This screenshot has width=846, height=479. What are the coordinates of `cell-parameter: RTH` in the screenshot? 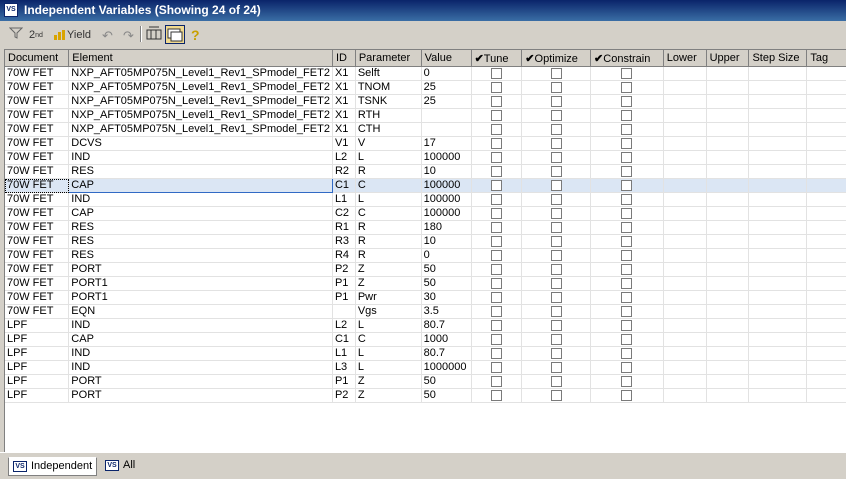 It's located at (388, 115).